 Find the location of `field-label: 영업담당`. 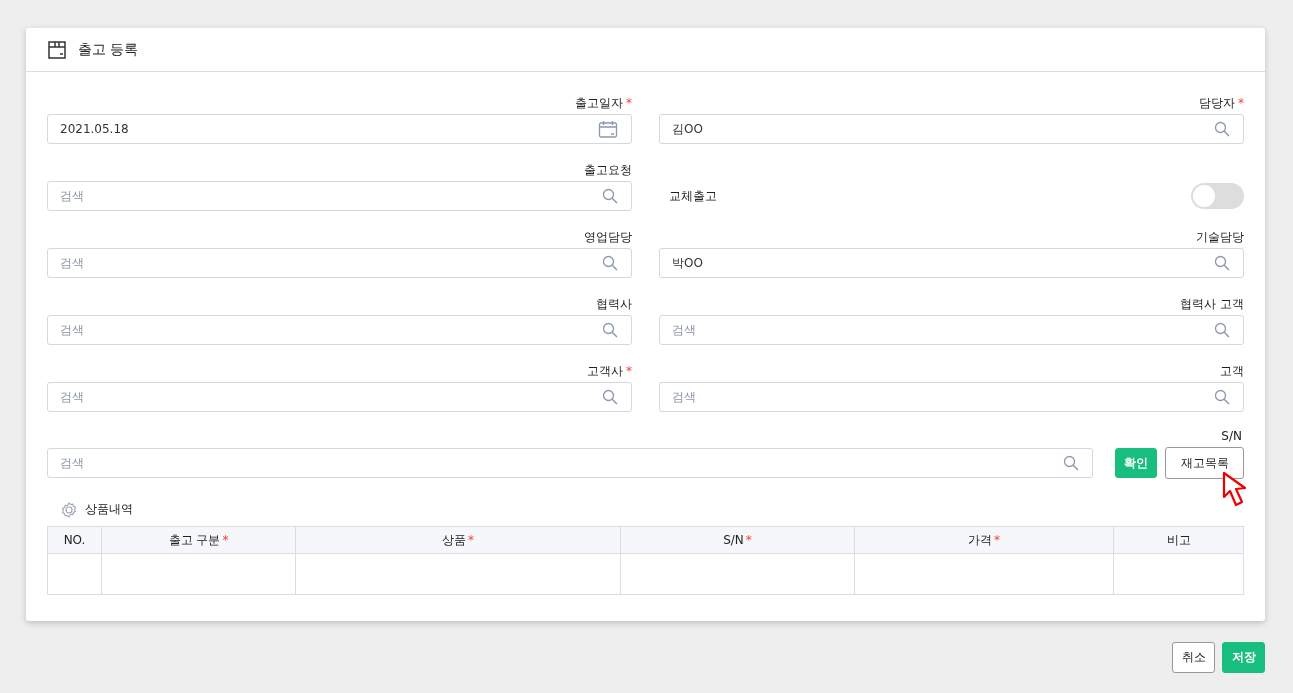

field-label: 영업담당 is located at coordinates (608, 237).